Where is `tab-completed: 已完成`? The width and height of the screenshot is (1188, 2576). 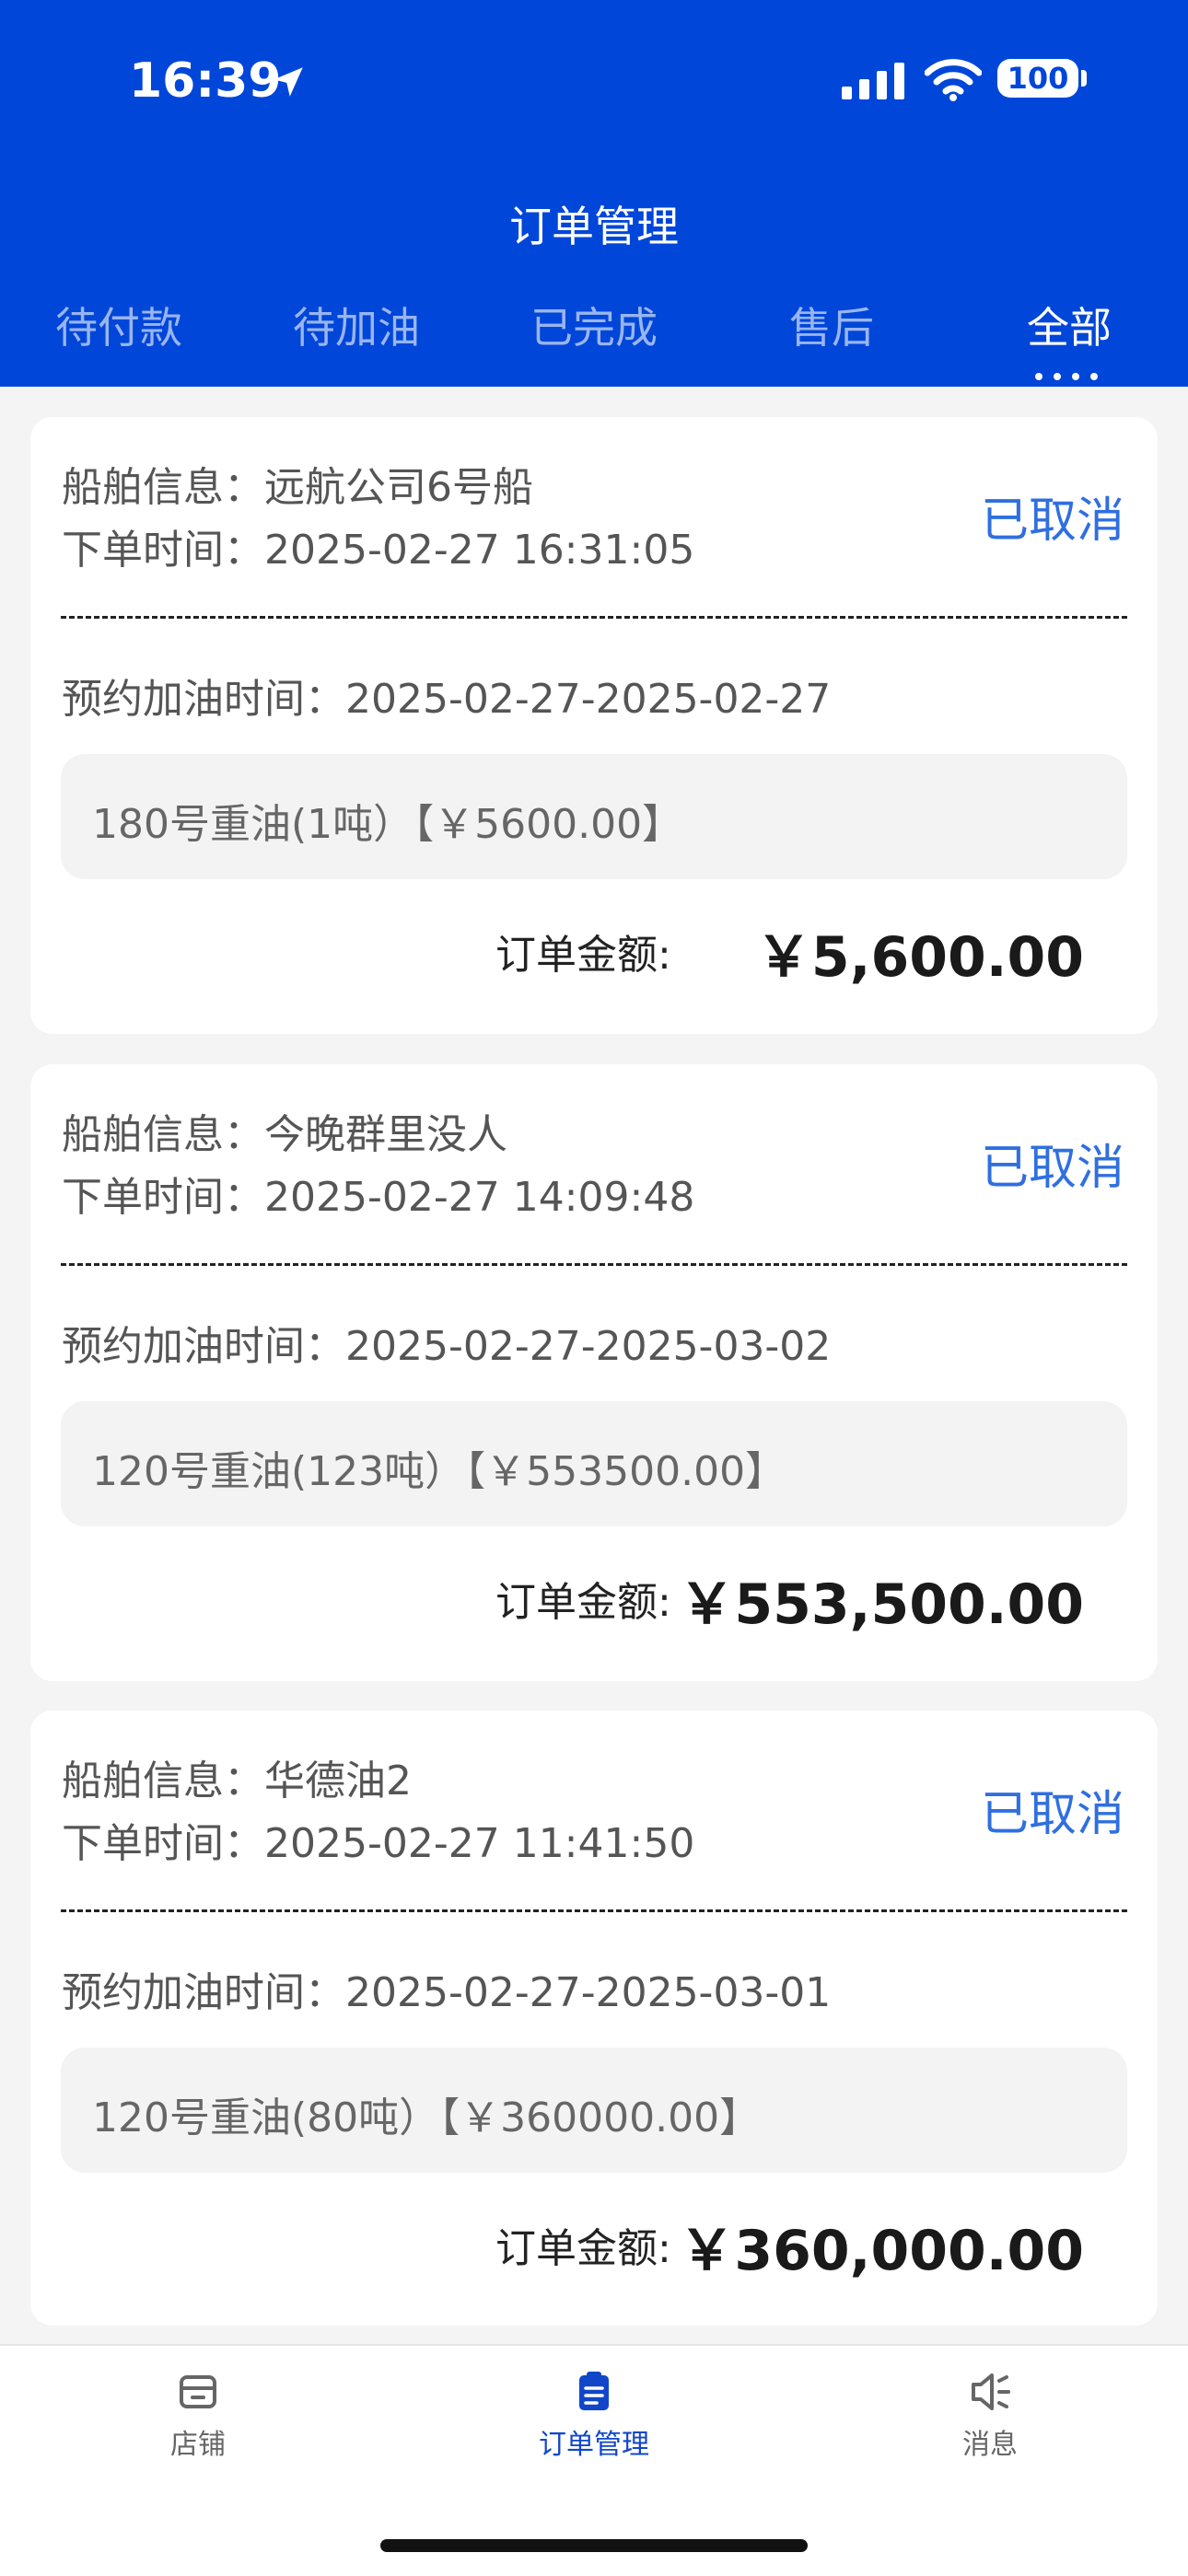 tab-completed: 已完成 is located at coordinates (594, 325).